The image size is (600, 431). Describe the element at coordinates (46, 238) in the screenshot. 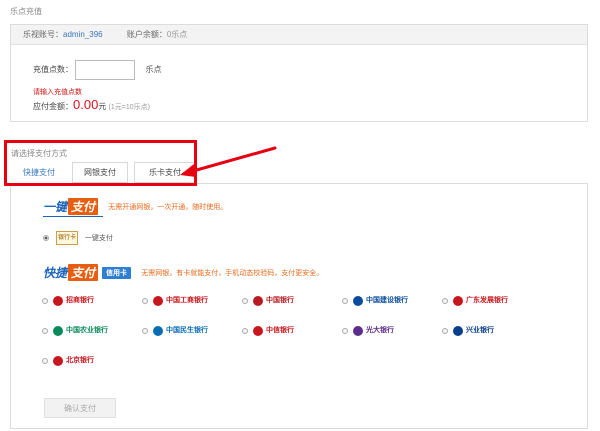

I see `onekey-radio` at that location.